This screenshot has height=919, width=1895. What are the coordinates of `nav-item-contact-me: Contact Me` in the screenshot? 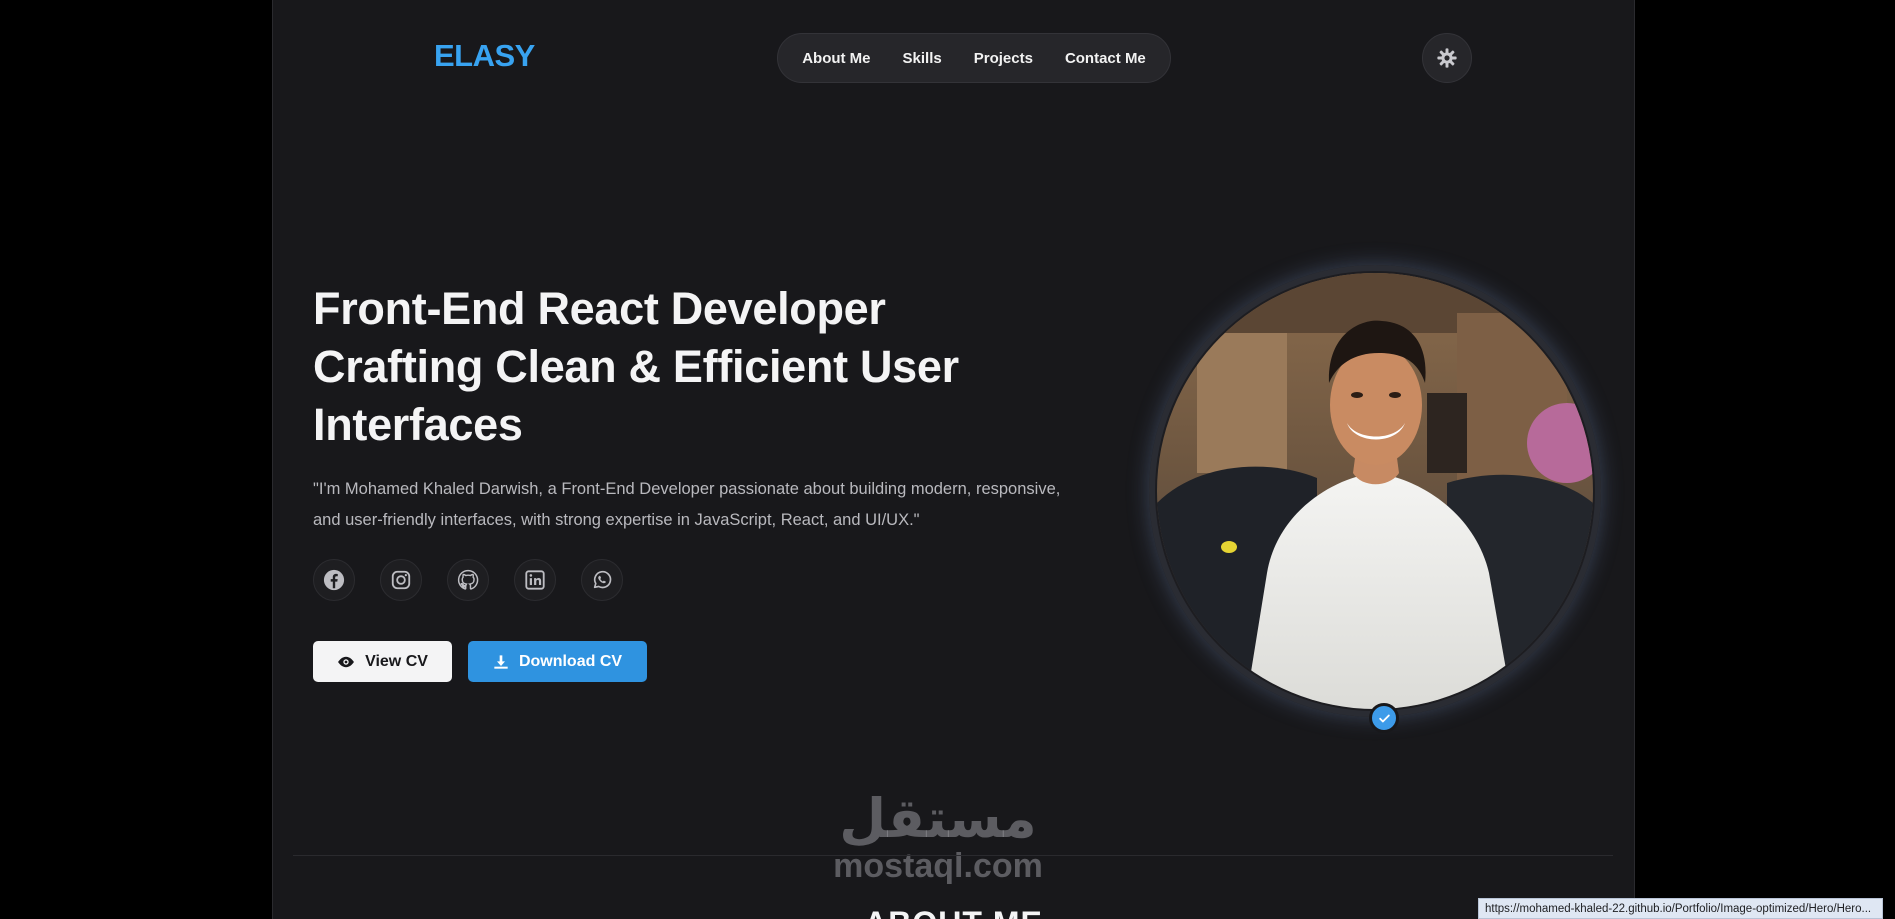 It's located at (1105, 58).